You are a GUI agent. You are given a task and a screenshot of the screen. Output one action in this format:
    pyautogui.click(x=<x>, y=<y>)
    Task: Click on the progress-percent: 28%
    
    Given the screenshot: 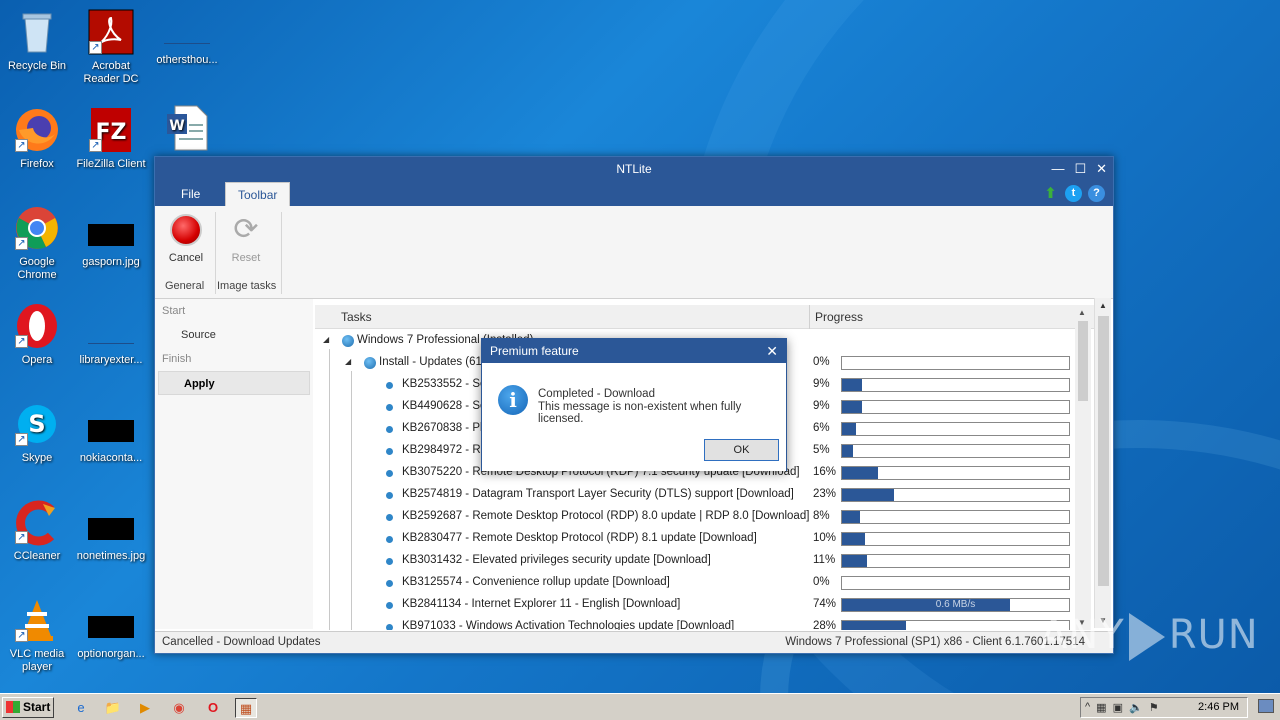 What is the action you would take?
    pyautogui.click(x=825, y=625)
    